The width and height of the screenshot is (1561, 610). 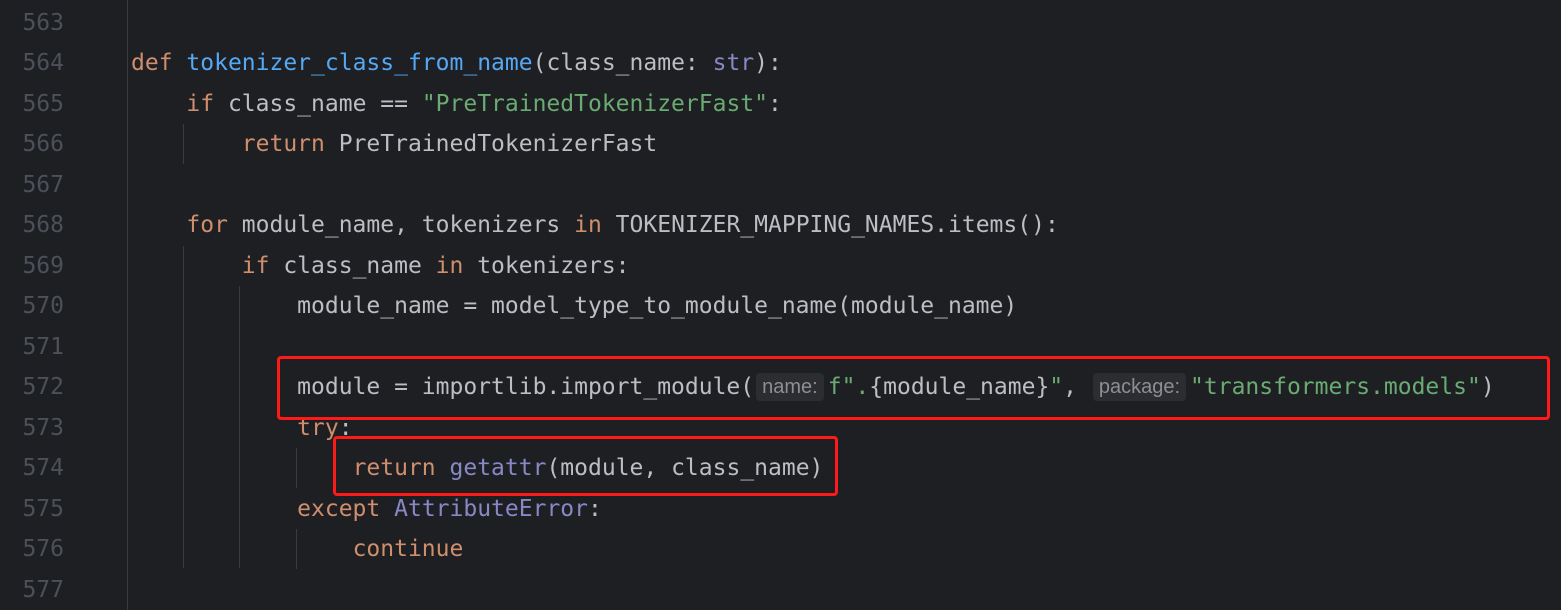 What do you see at coordinates (43, 23) in the screenshot?
I see `line-number: 563` at bounding box center [43, 23].